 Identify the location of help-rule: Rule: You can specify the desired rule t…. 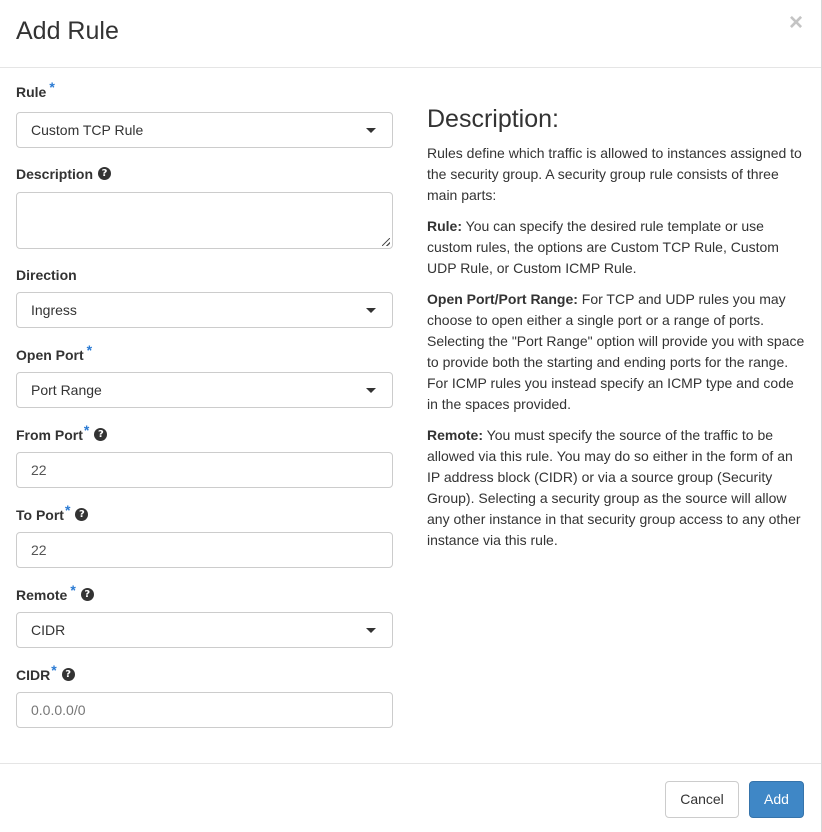
(603, 247).